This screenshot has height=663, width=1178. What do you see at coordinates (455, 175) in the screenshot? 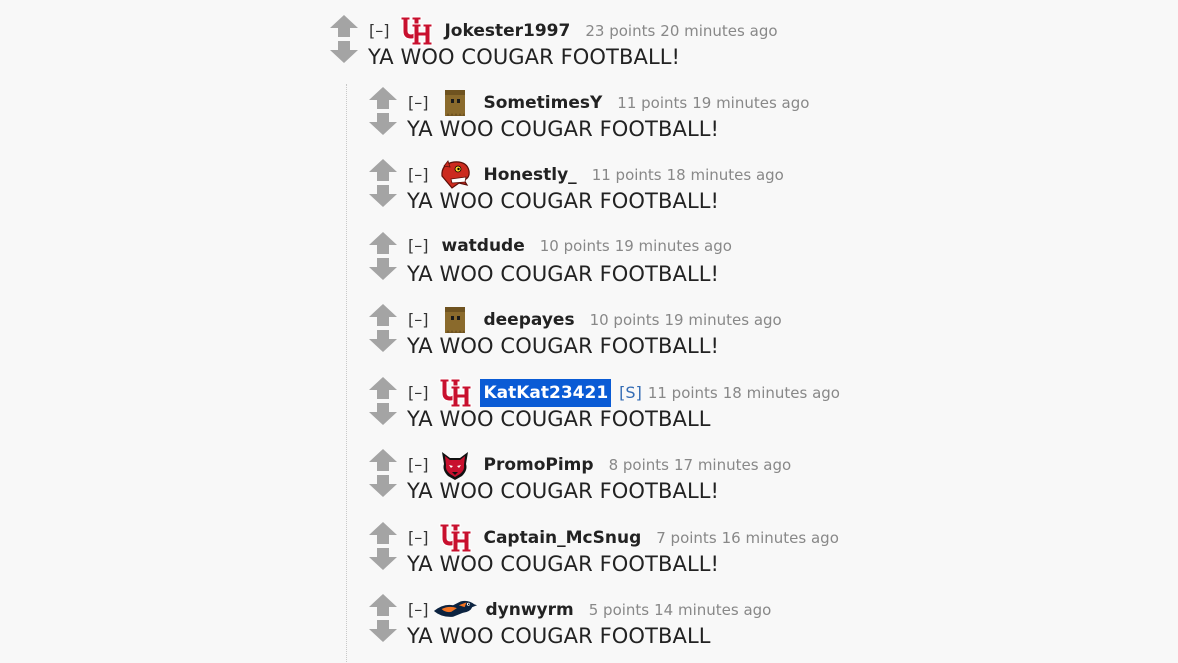
I see `red-raptor-icon` at bounding box center [455, 175].